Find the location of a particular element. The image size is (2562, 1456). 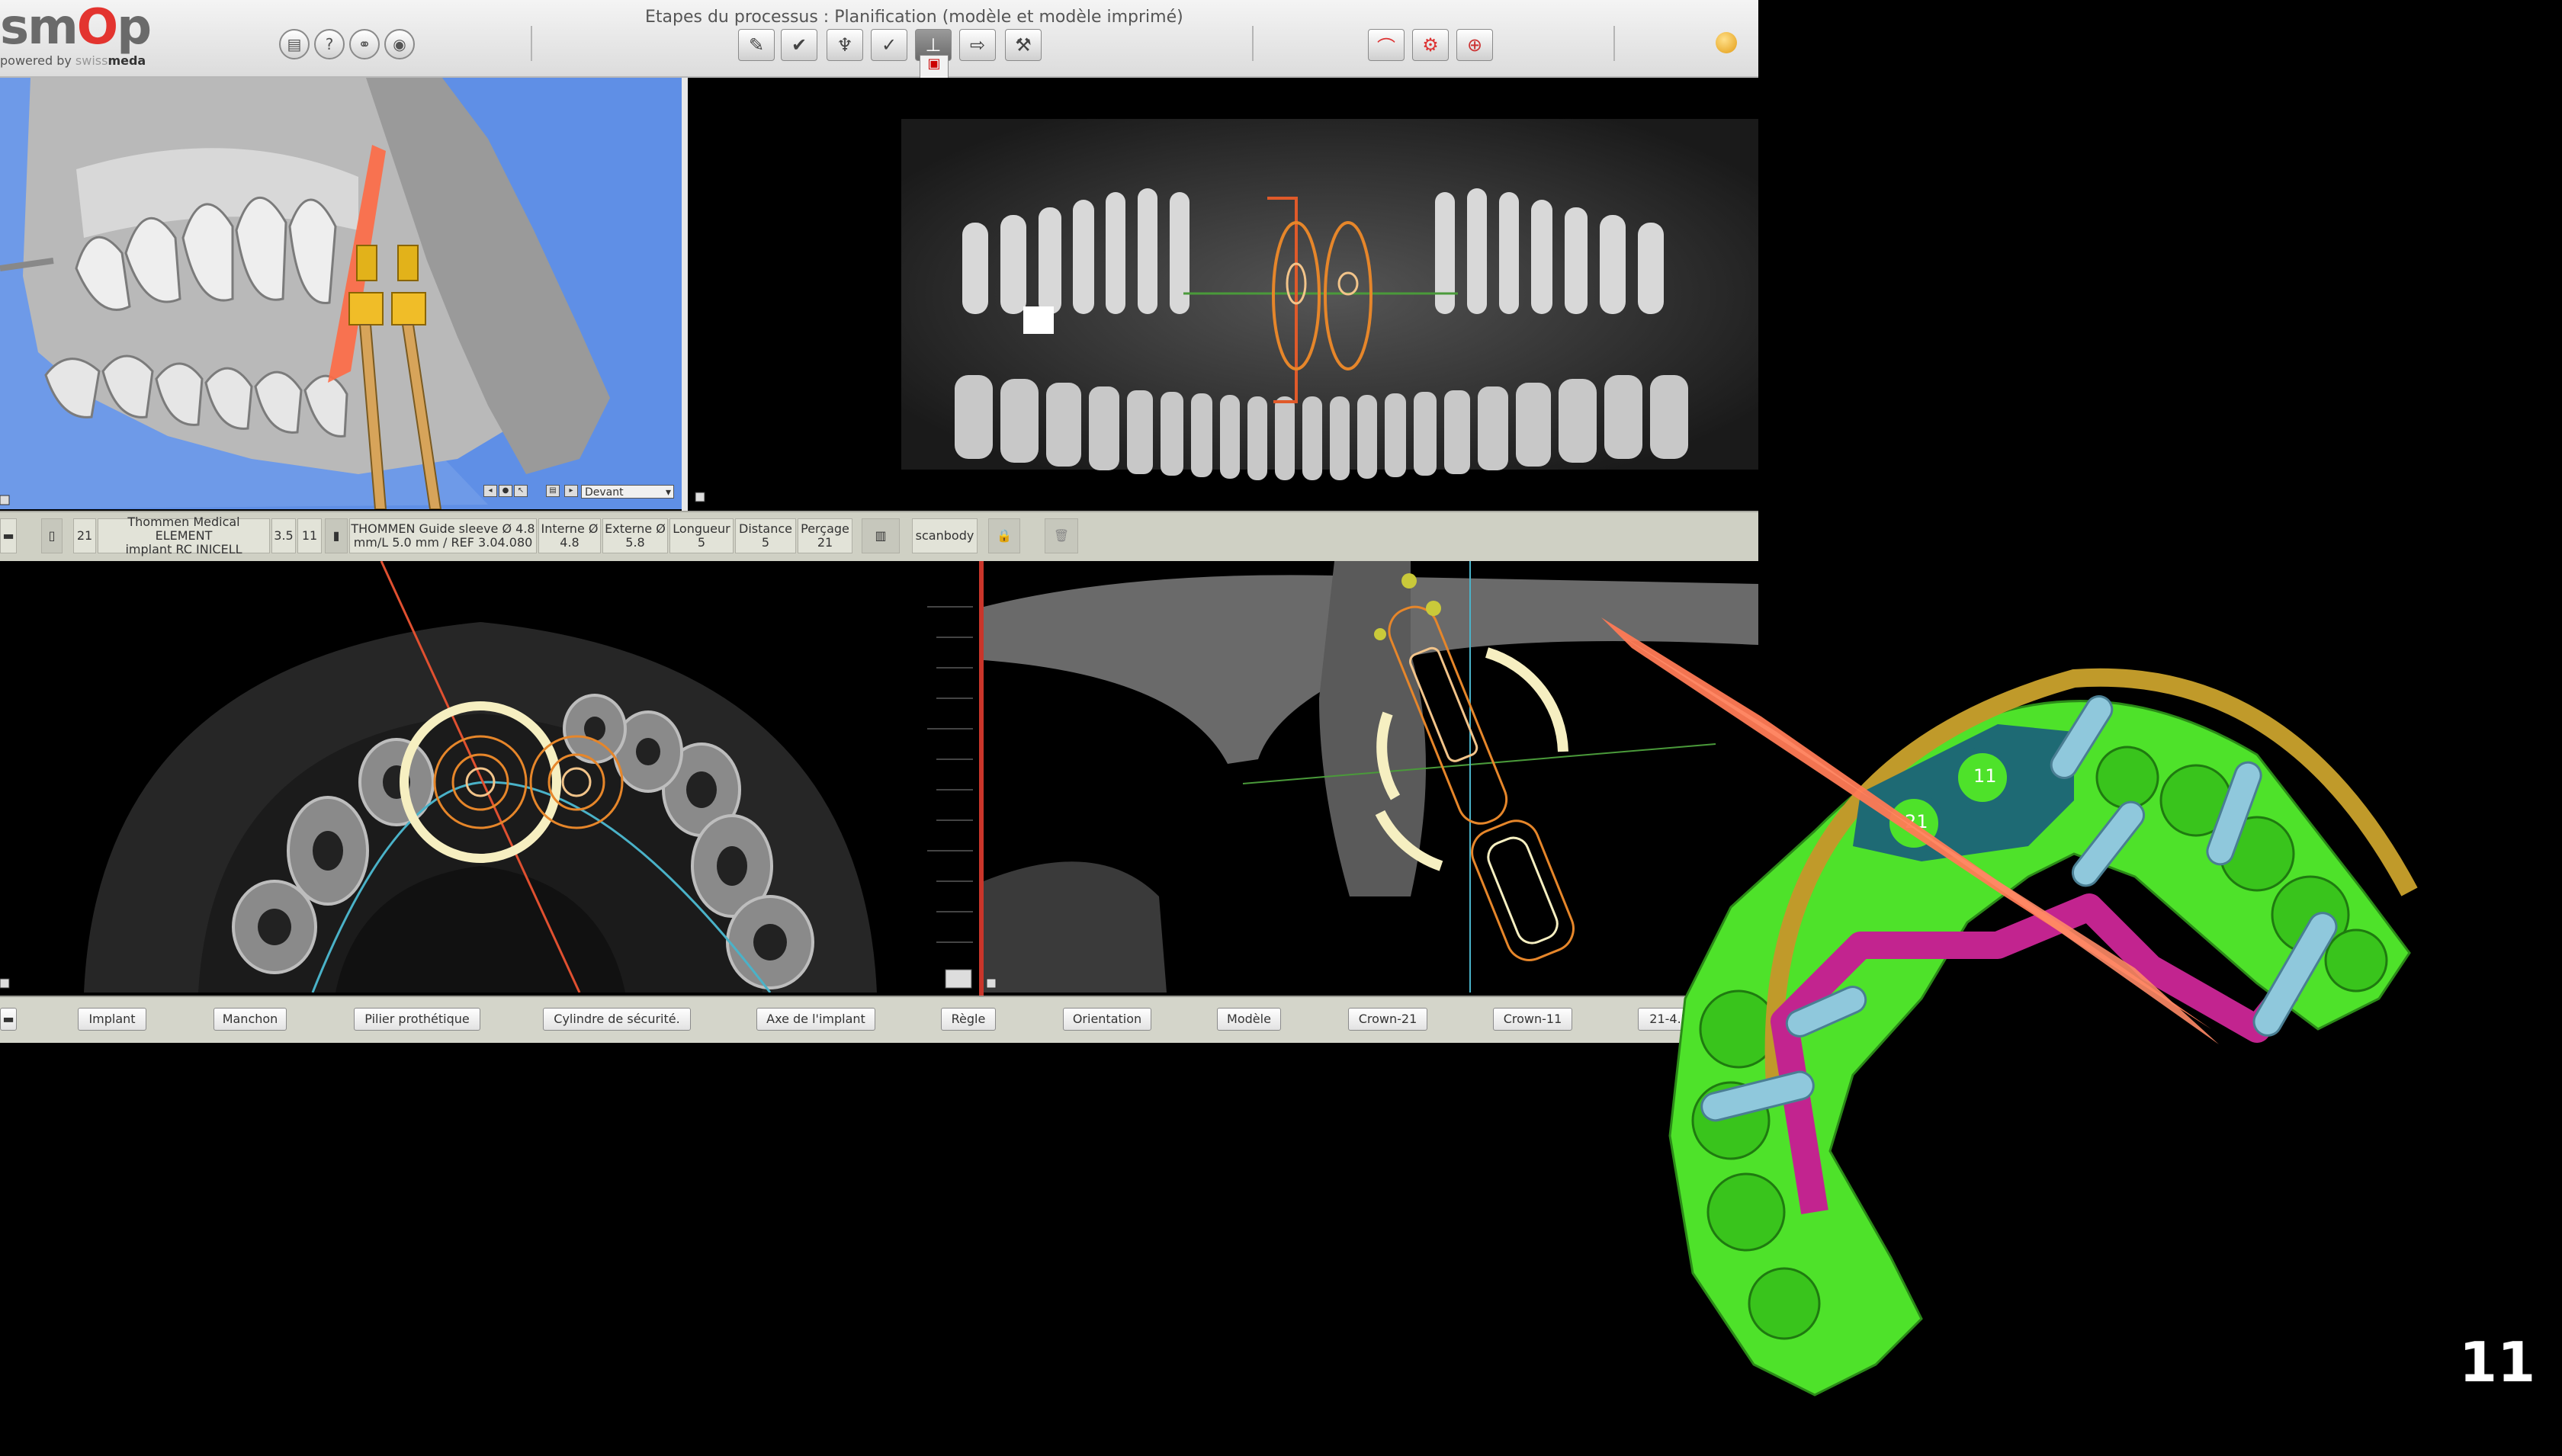

crown11-toggle-button: Crown-11 is located at coordinates (1532, 1019).